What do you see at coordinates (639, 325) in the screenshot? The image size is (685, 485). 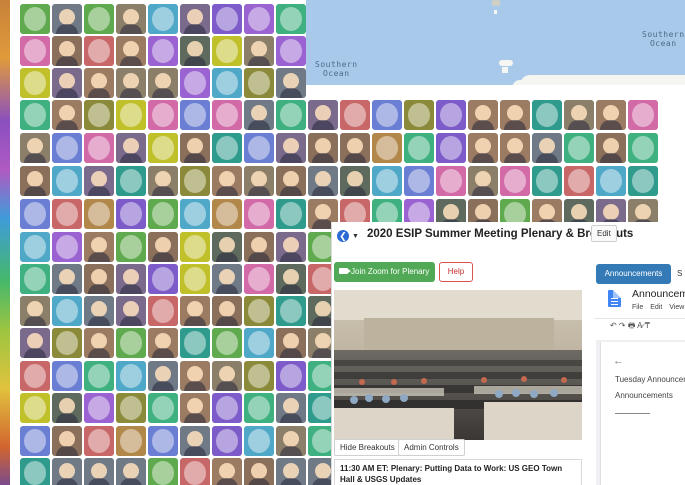 I see `document-toolbar: ↶ ↷ 🖶 A̷ ₸` at bounding box center [639, 325].